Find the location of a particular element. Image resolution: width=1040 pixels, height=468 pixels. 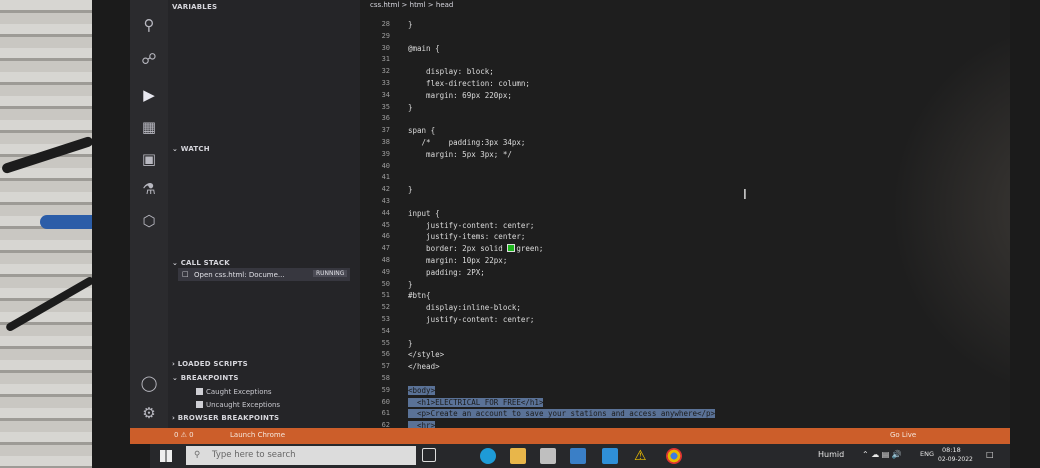

code-line: </style> is located at coordinates (426, 354).